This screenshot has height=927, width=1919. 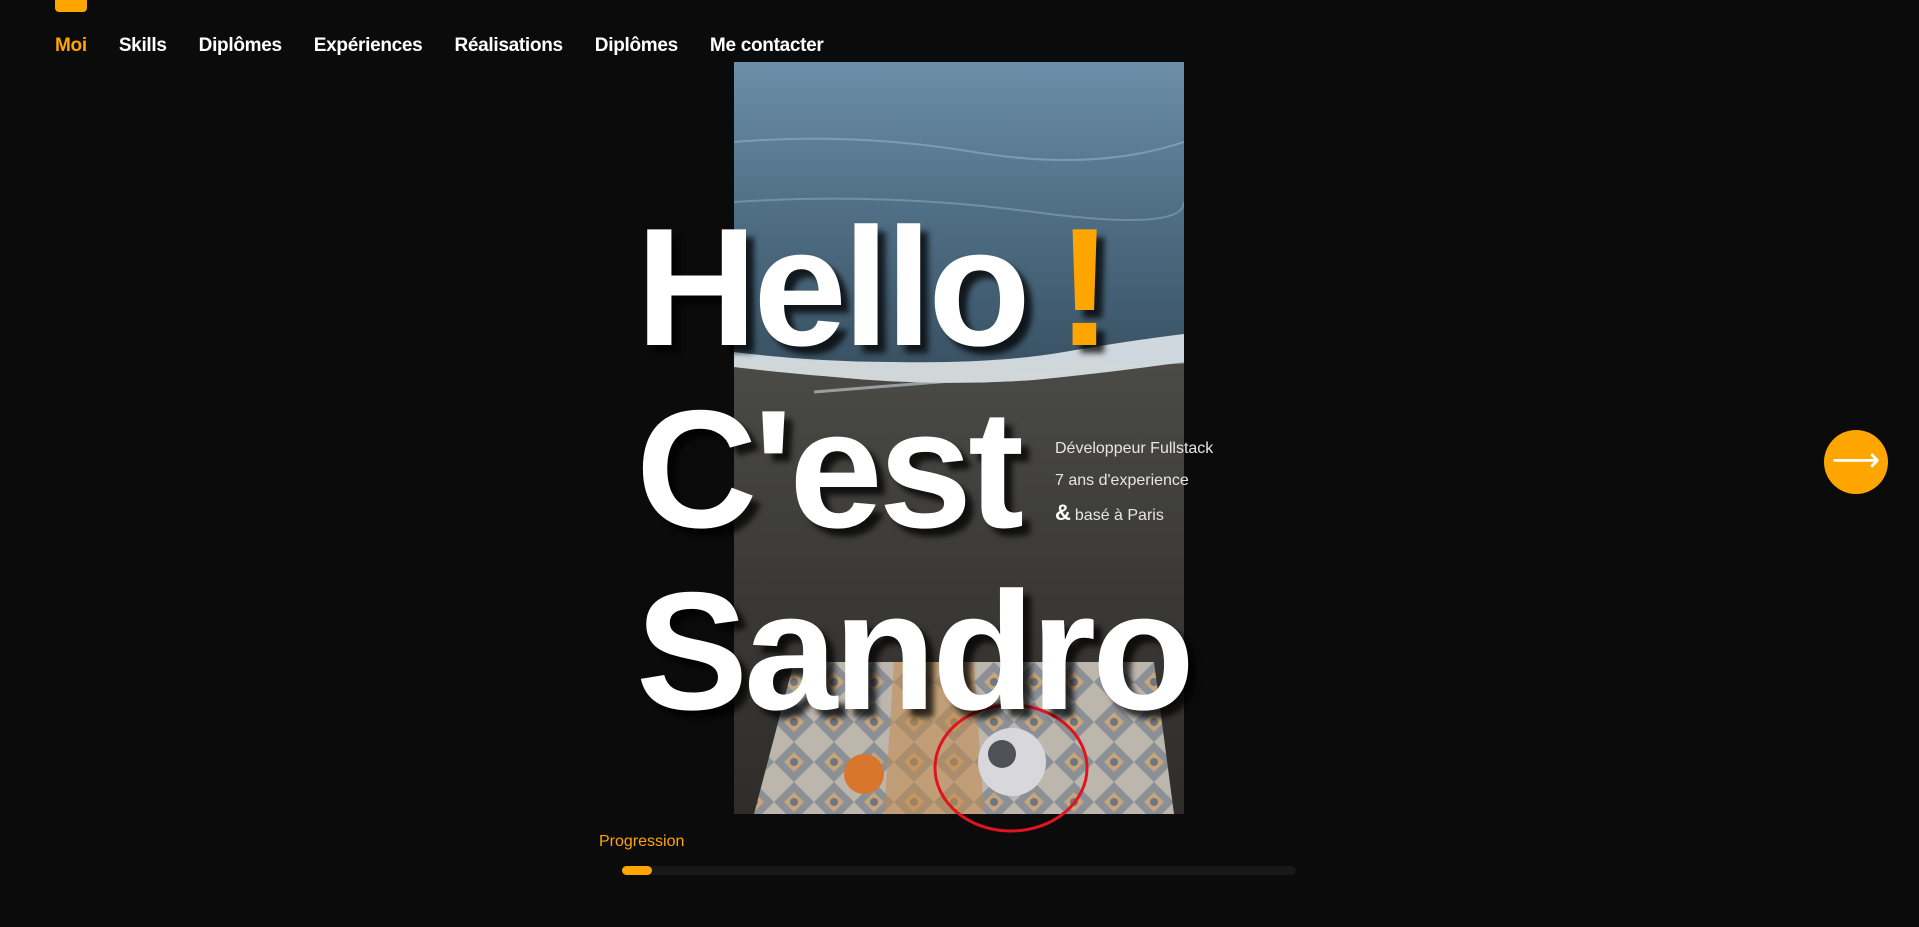 What do you see at coordinates (1063, 512) in the screenshot?
I see `ampersand: &` at bounding box center [1063, 512].